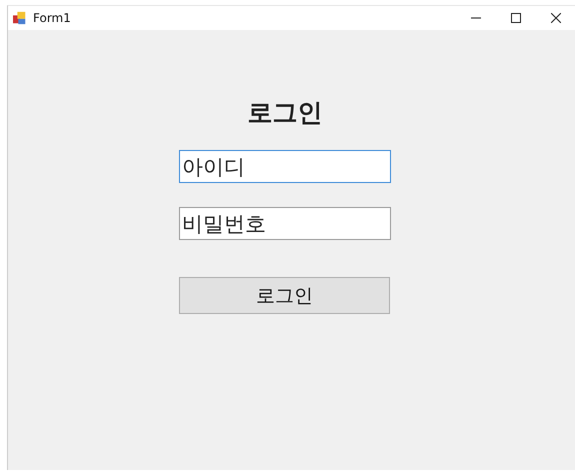 The height and width of the screenshot is (472, 575). What do you see at coordinates (285, 113) in the screenshot?
I see `heading: 로그인` at bounding box center [285, 113].